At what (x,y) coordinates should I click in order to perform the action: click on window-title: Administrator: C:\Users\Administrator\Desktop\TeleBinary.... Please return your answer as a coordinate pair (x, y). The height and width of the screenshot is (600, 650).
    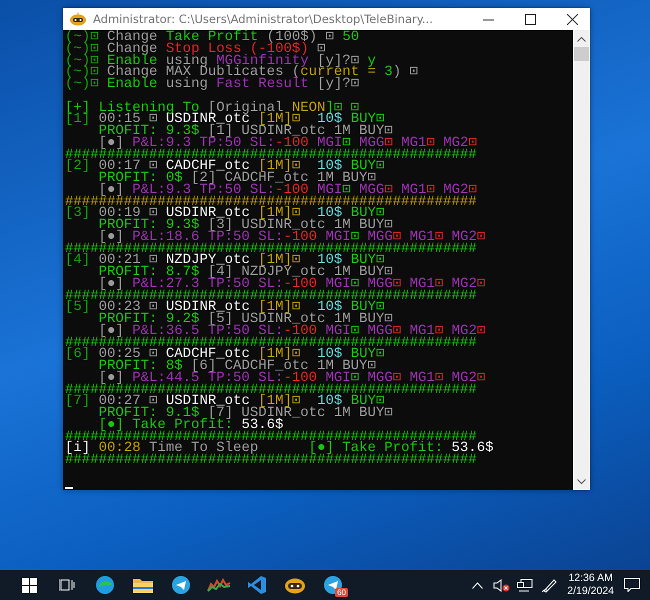
    Looking at the image, I should click on (263, 19).